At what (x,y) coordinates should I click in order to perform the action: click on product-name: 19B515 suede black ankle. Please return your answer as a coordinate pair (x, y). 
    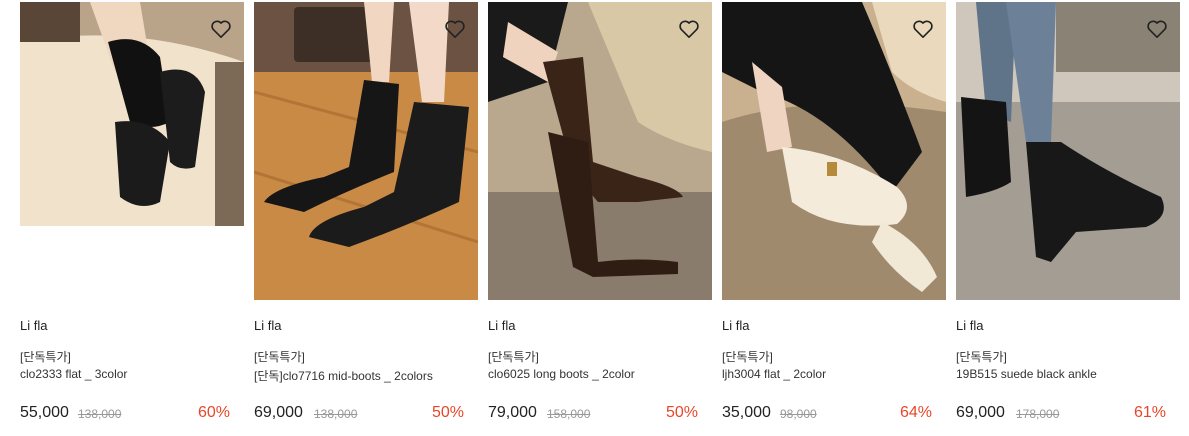
    Looking at the image, I should click on (1026, 374).